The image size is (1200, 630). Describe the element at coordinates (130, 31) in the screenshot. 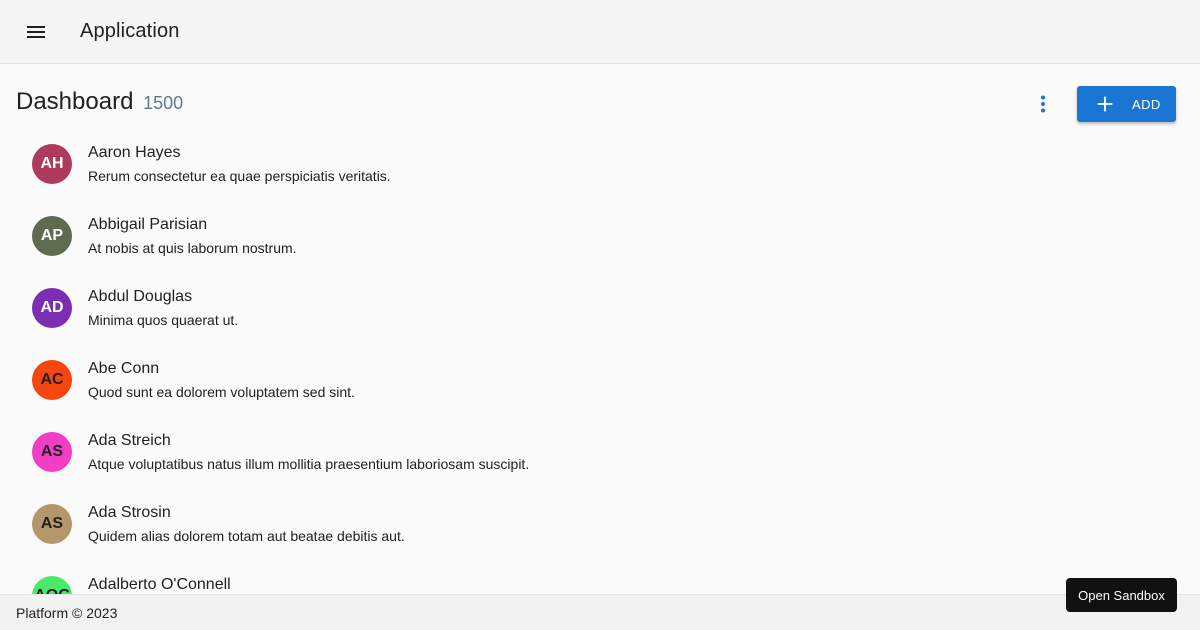

I see `app-title: Application` at that location.